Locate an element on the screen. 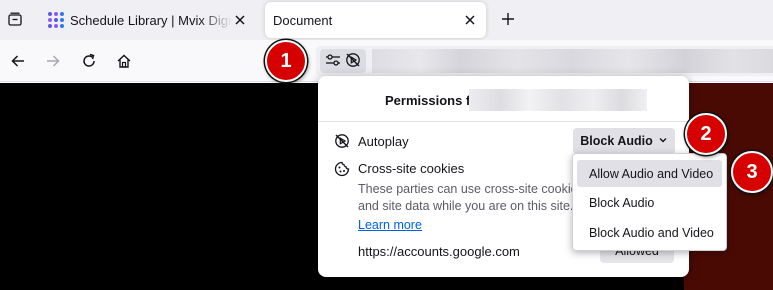 This screenshot has height=290, width=773. back-icon is located at coordinates (18, 61).